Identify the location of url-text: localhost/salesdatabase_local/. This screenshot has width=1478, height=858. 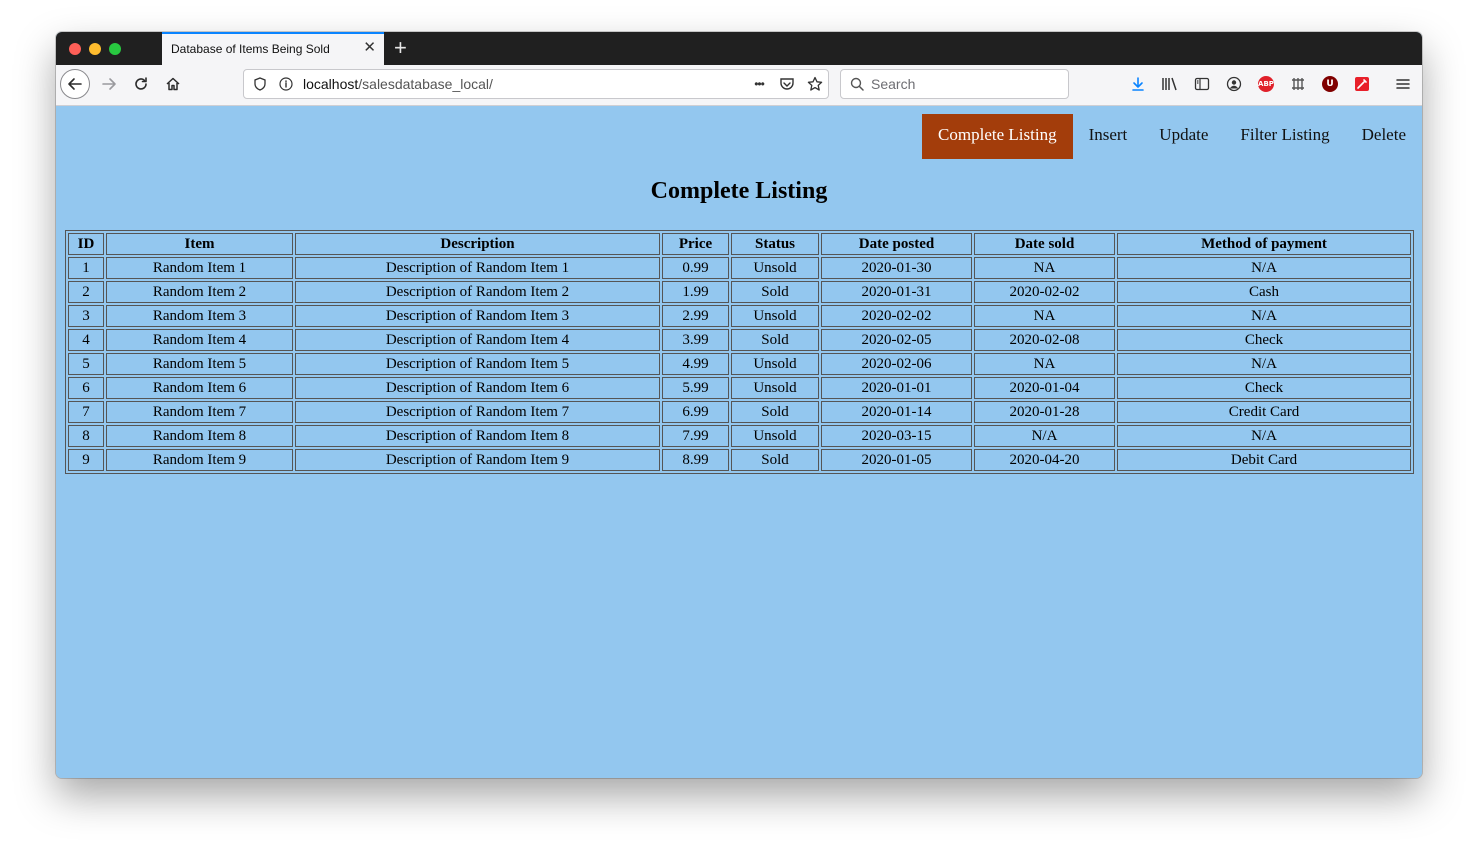
(398, 84).